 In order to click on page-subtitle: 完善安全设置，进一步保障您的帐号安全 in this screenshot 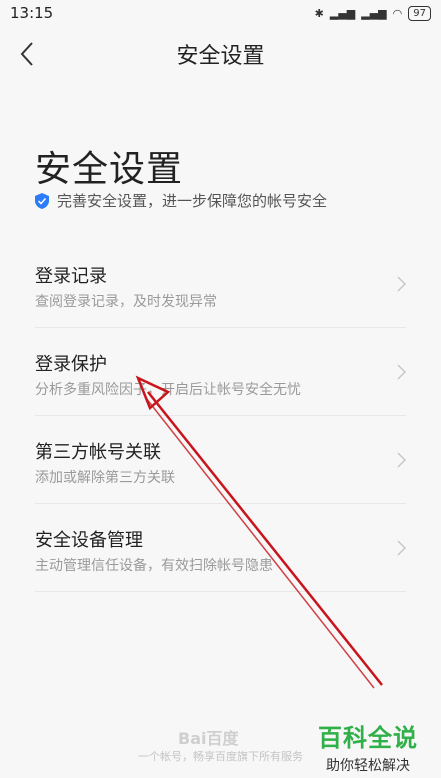, I will do `click(181, 200)`.